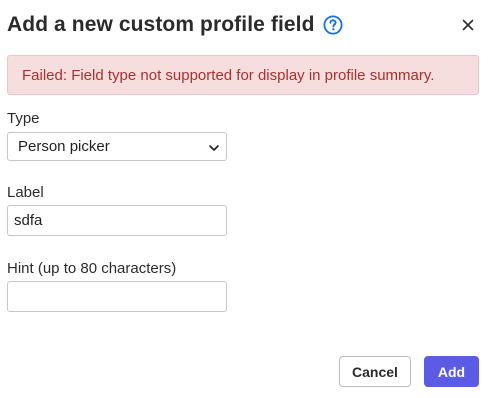 The image size is (495, 398). Describe the element at coordinates (25, 192) in the screenshot. I see `label-field-label: Label` at that location.